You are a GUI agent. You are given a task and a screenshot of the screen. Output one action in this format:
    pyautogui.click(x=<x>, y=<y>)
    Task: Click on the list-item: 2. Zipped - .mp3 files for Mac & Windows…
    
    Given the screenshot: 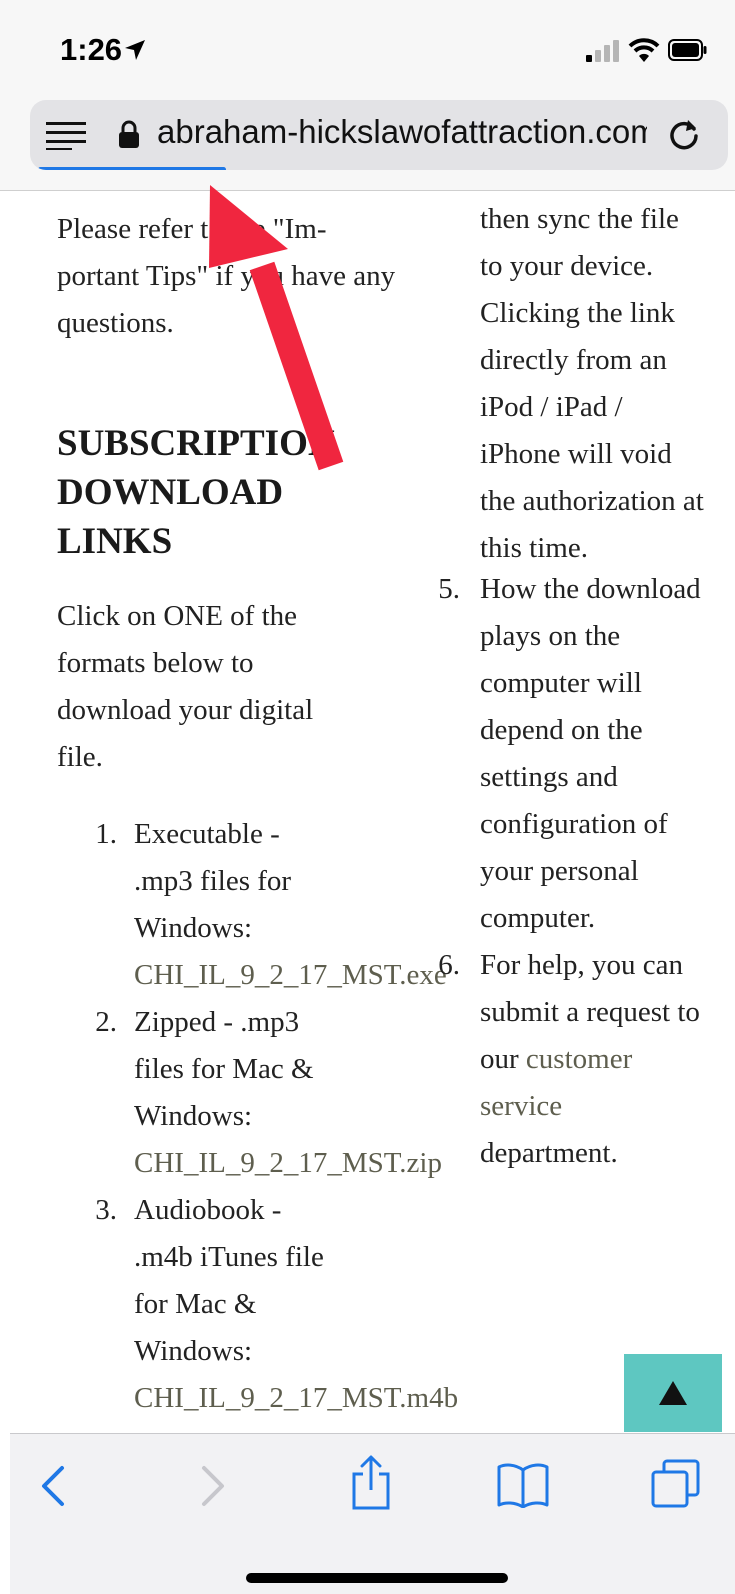 What is the action you would take?
    pyautogui.click(x=267, y=1093)
    